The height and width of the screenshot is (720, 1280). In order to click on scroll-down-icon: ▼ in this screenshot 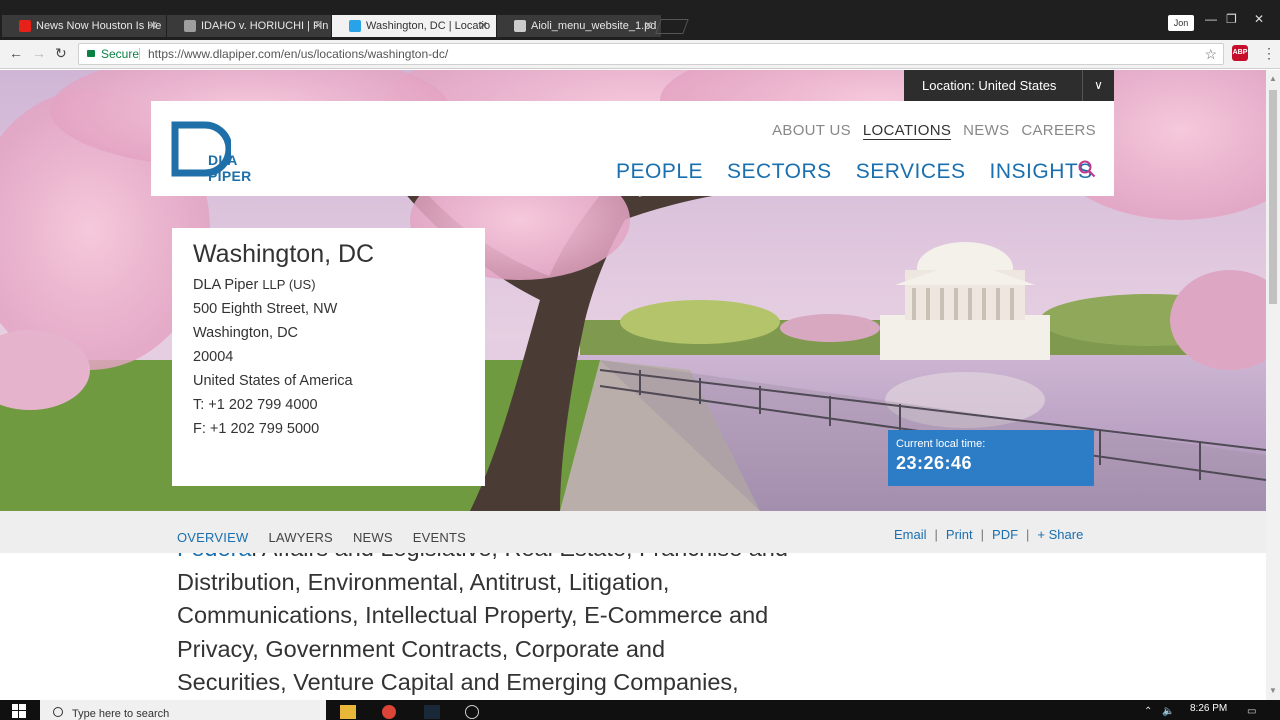, I will do `click(1273, 690)`.